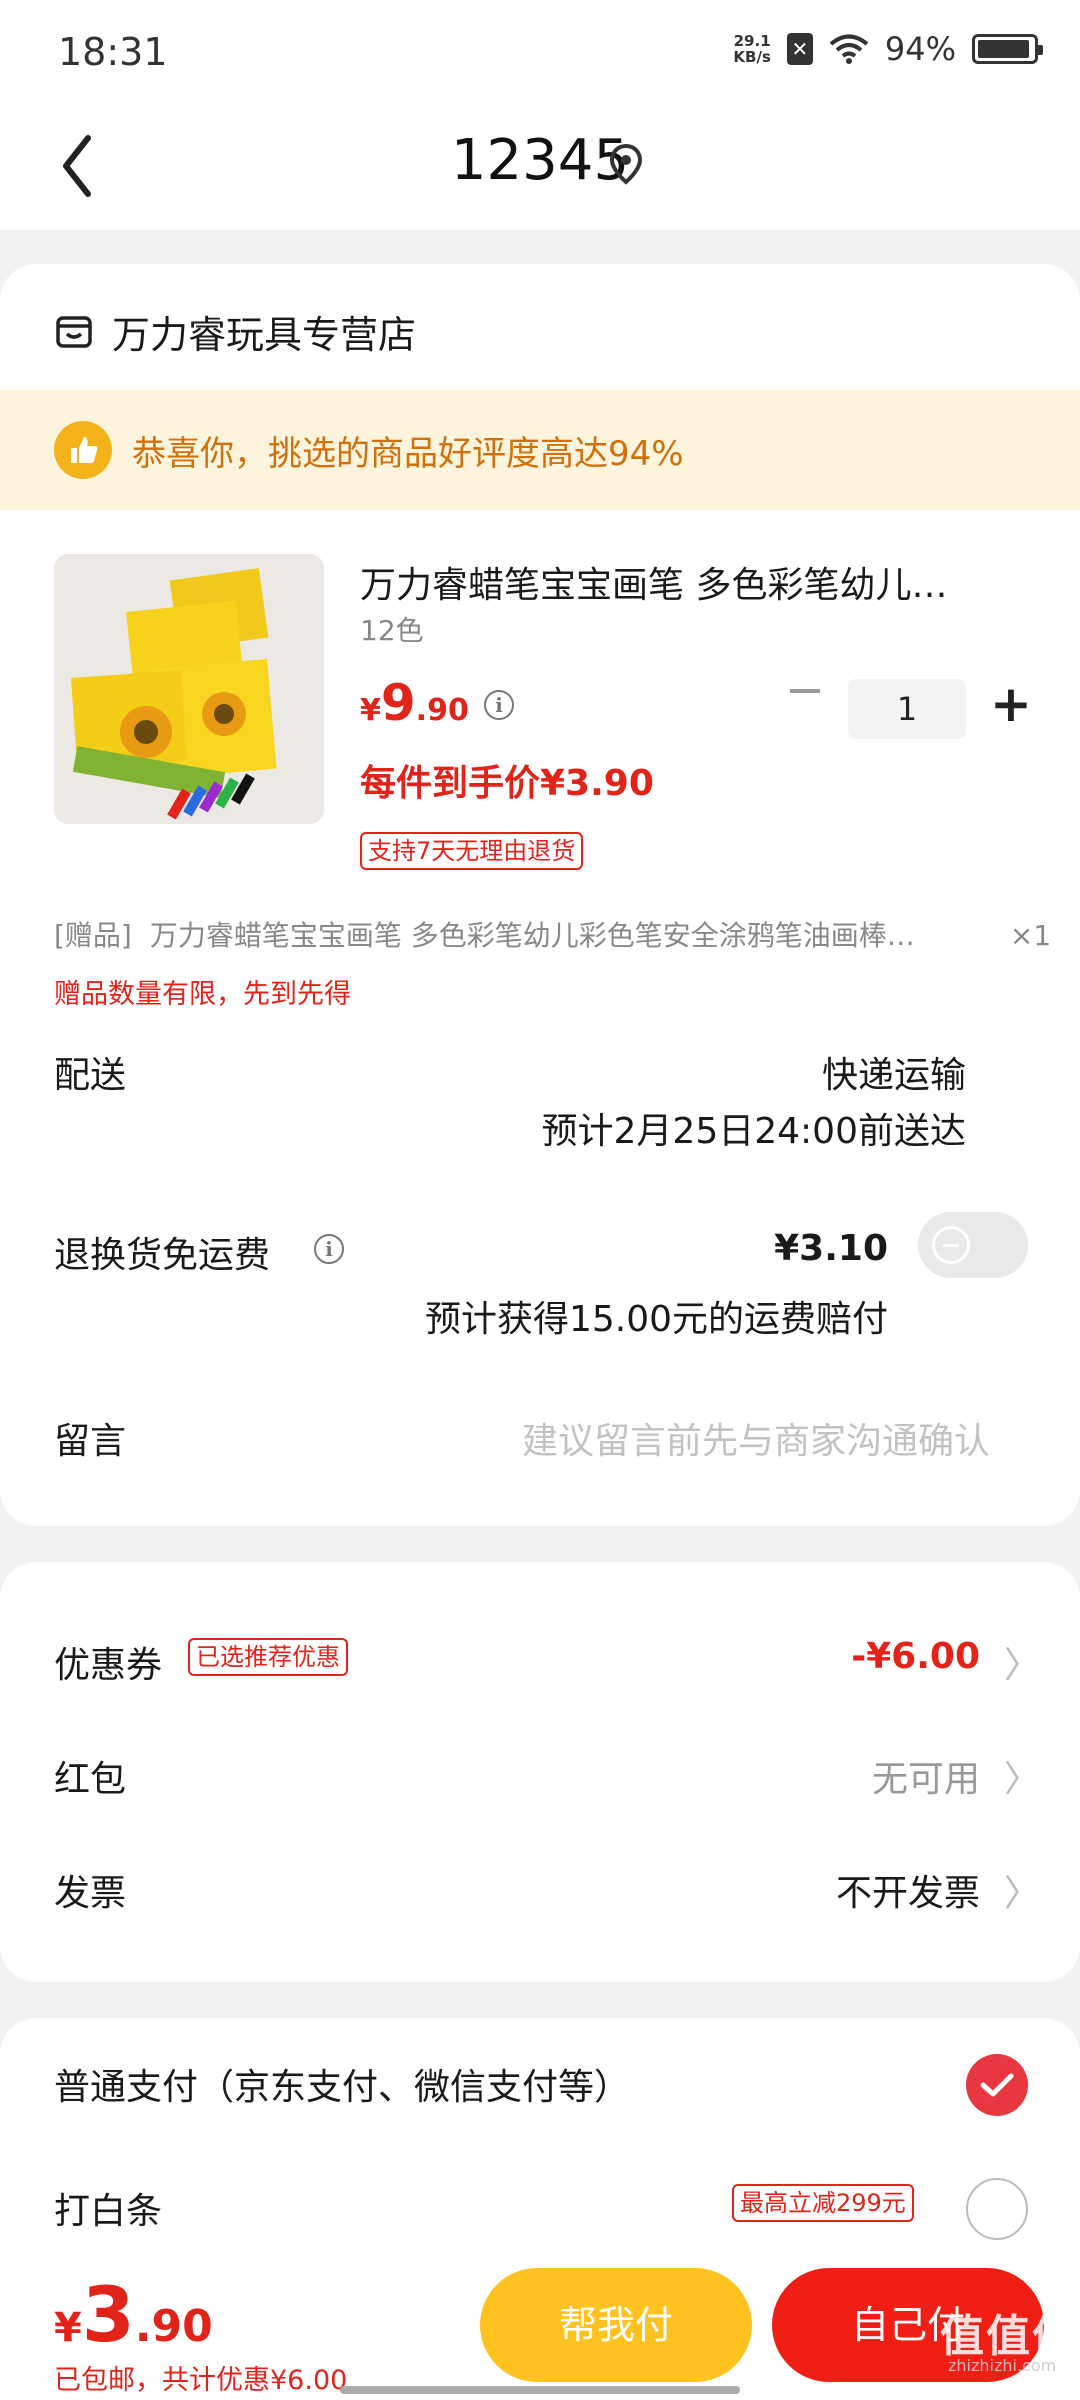  What do you see at coordinates (1009, 2336) in the screenshot?
I see `watermark-logo: 值值值` at bounding box center [1009, 2336].